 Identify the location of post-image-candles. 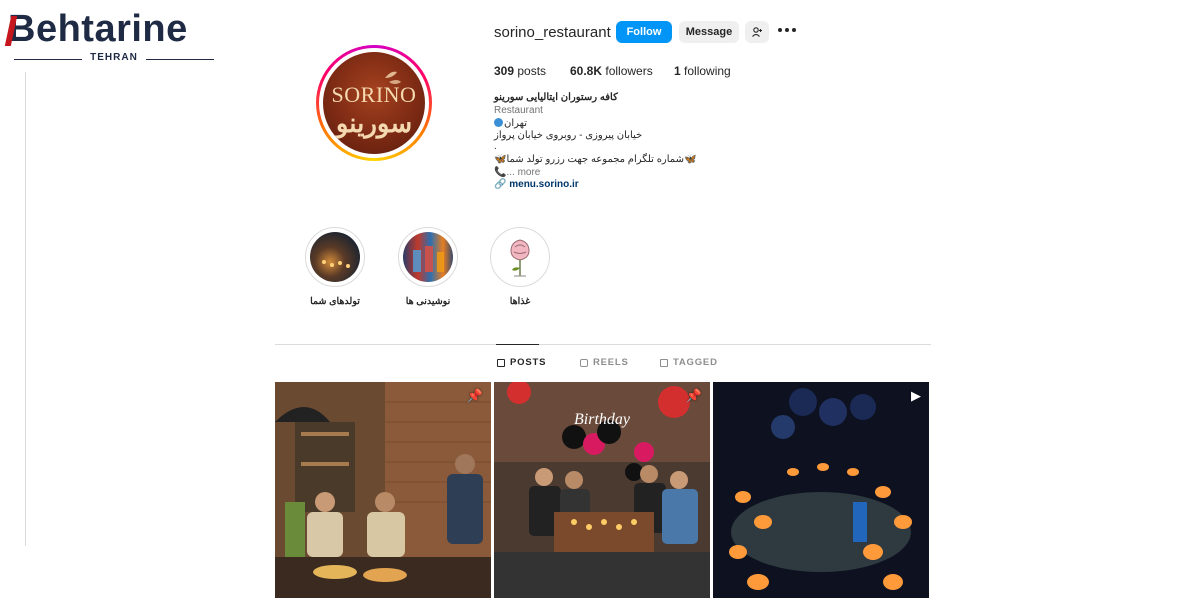
(821, 490).